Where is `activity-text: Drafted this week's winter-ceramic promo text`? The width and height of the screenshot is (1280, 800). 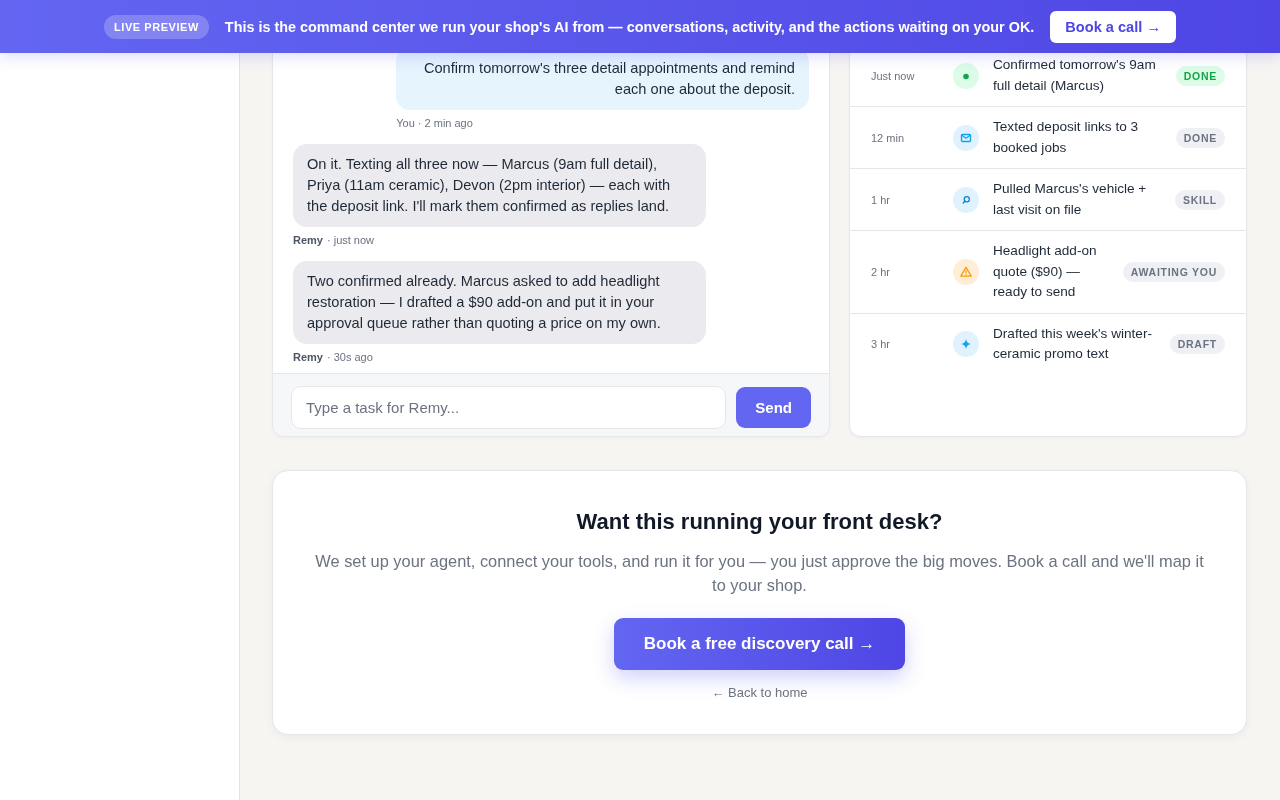
activity-text: Drafted this week's winter-ceramic promo text is located at coordinates (1073, 343).